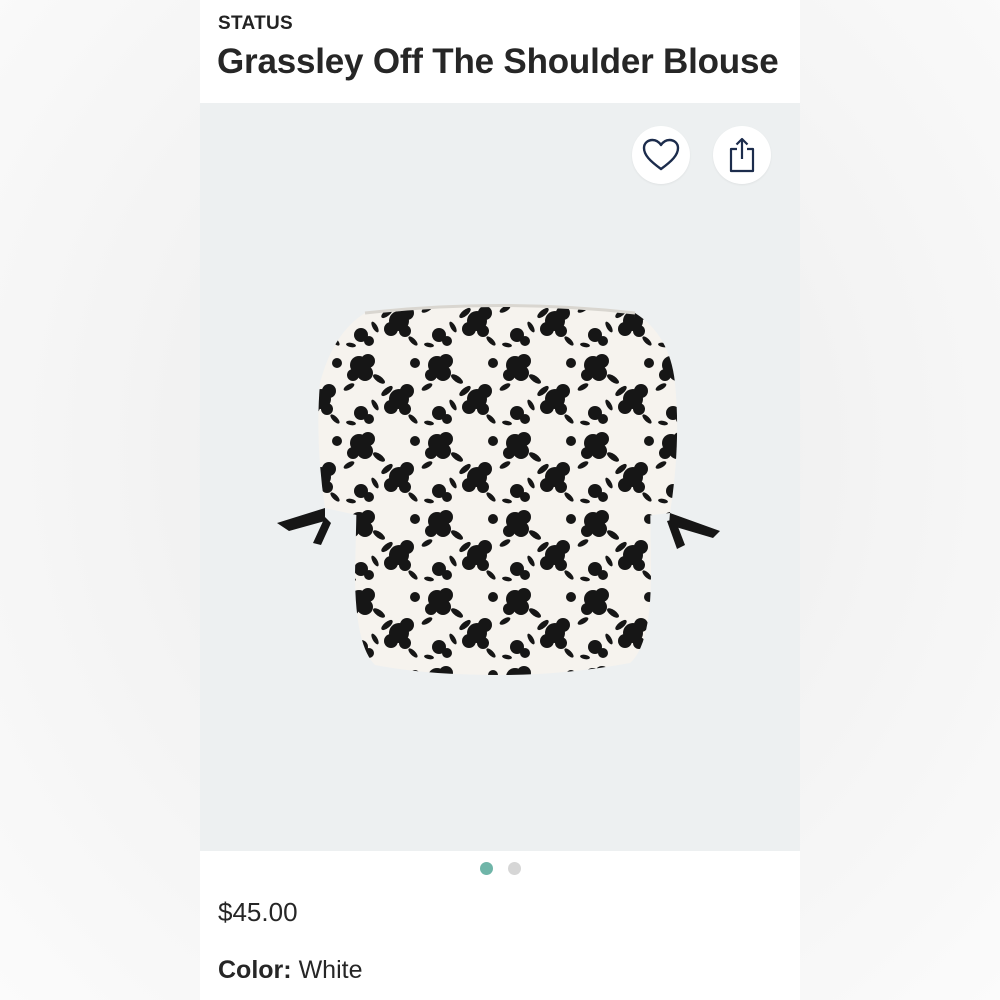 This screenshot has height=1000, width=1000. I want to click on product-price: $45.00, so click(258, 912).